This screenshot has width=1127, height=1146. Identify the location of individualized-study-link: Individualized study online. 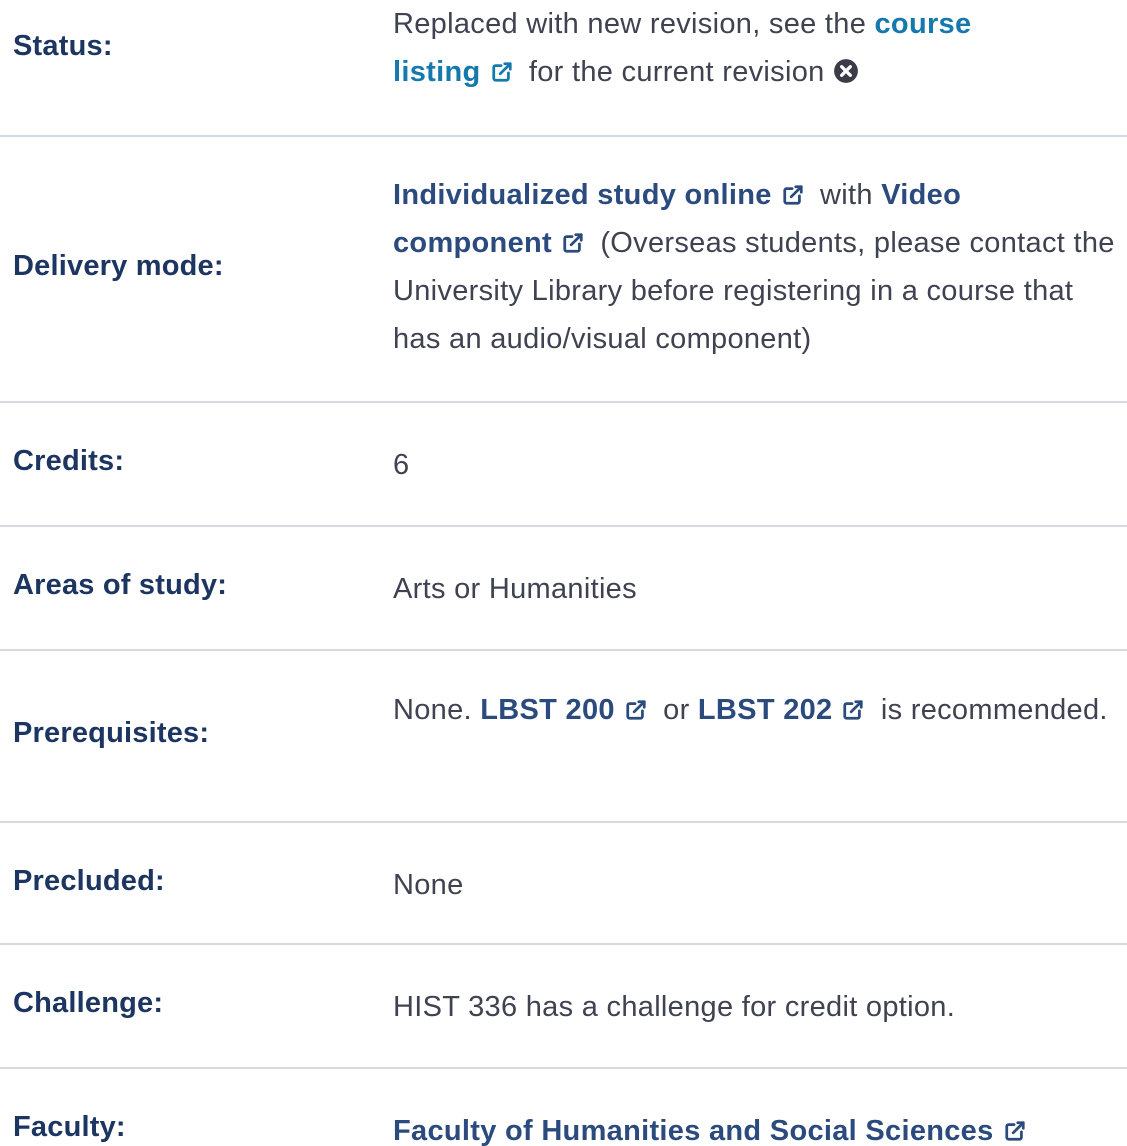
(602, 195).